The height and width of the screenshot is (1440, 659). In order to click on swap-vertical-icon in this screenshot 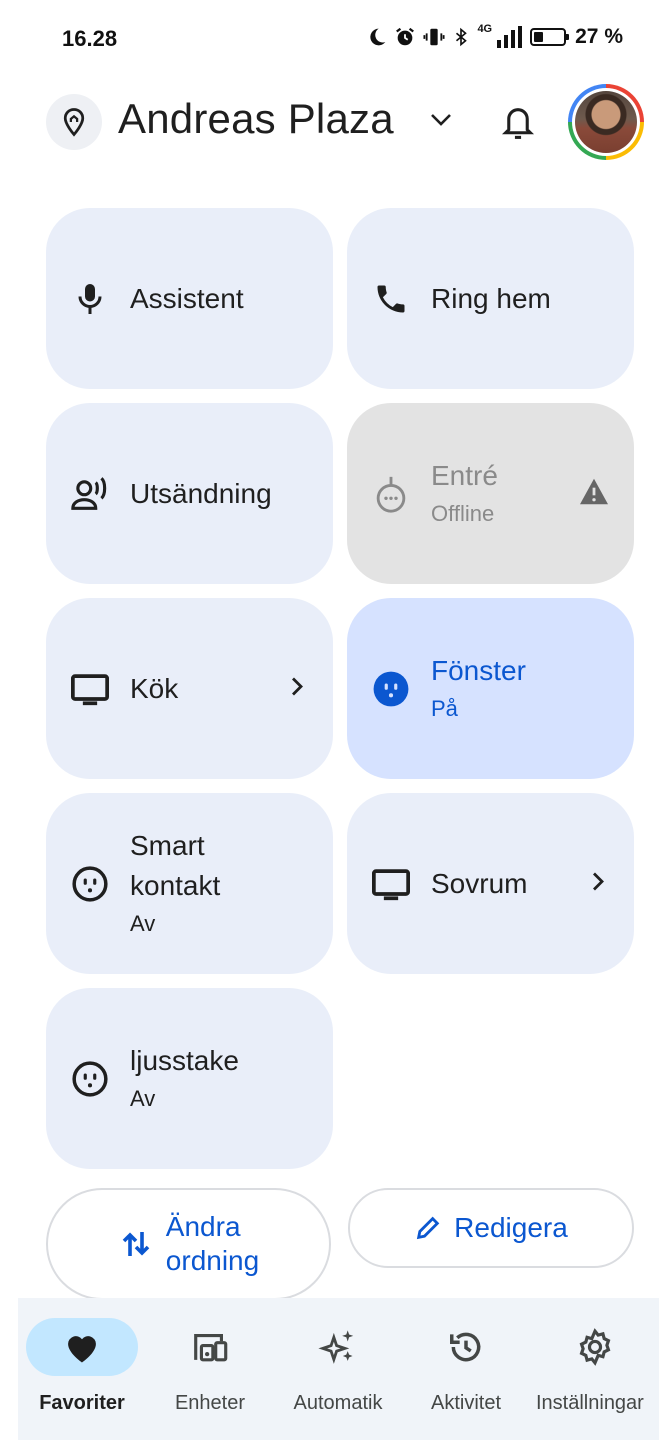, I will do `click(136, 1244)`.